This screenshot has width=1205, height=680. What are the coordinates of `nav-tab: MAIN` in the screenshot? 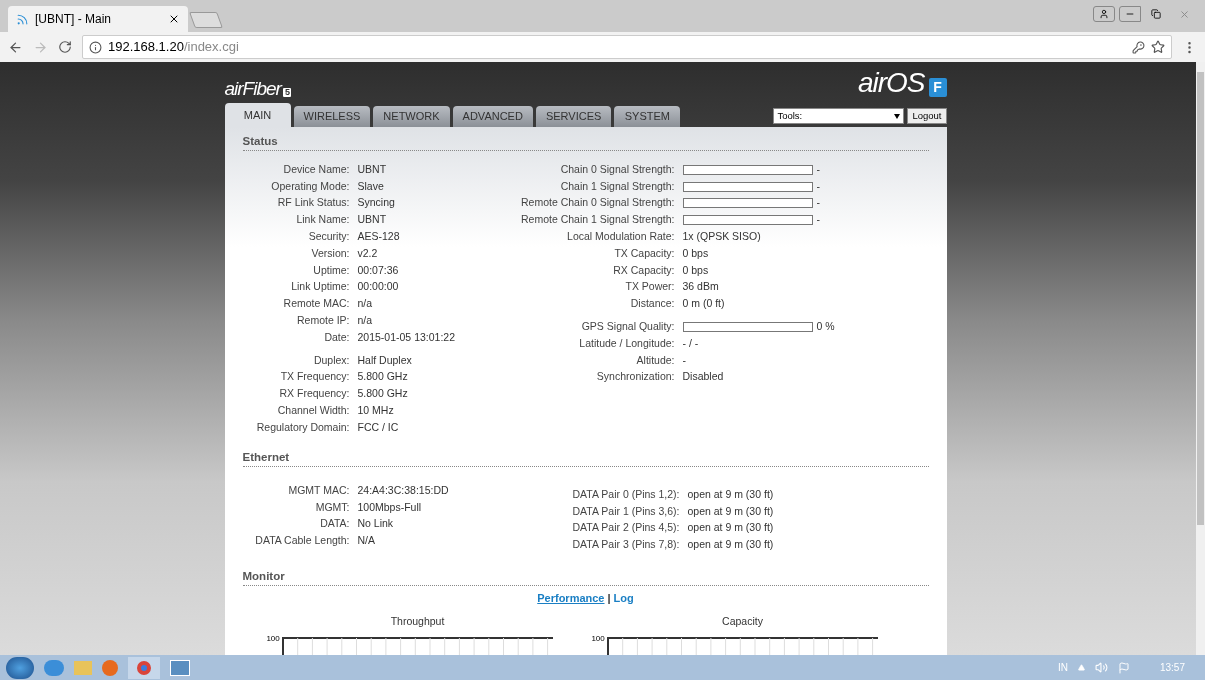 It's located at (257, 115).